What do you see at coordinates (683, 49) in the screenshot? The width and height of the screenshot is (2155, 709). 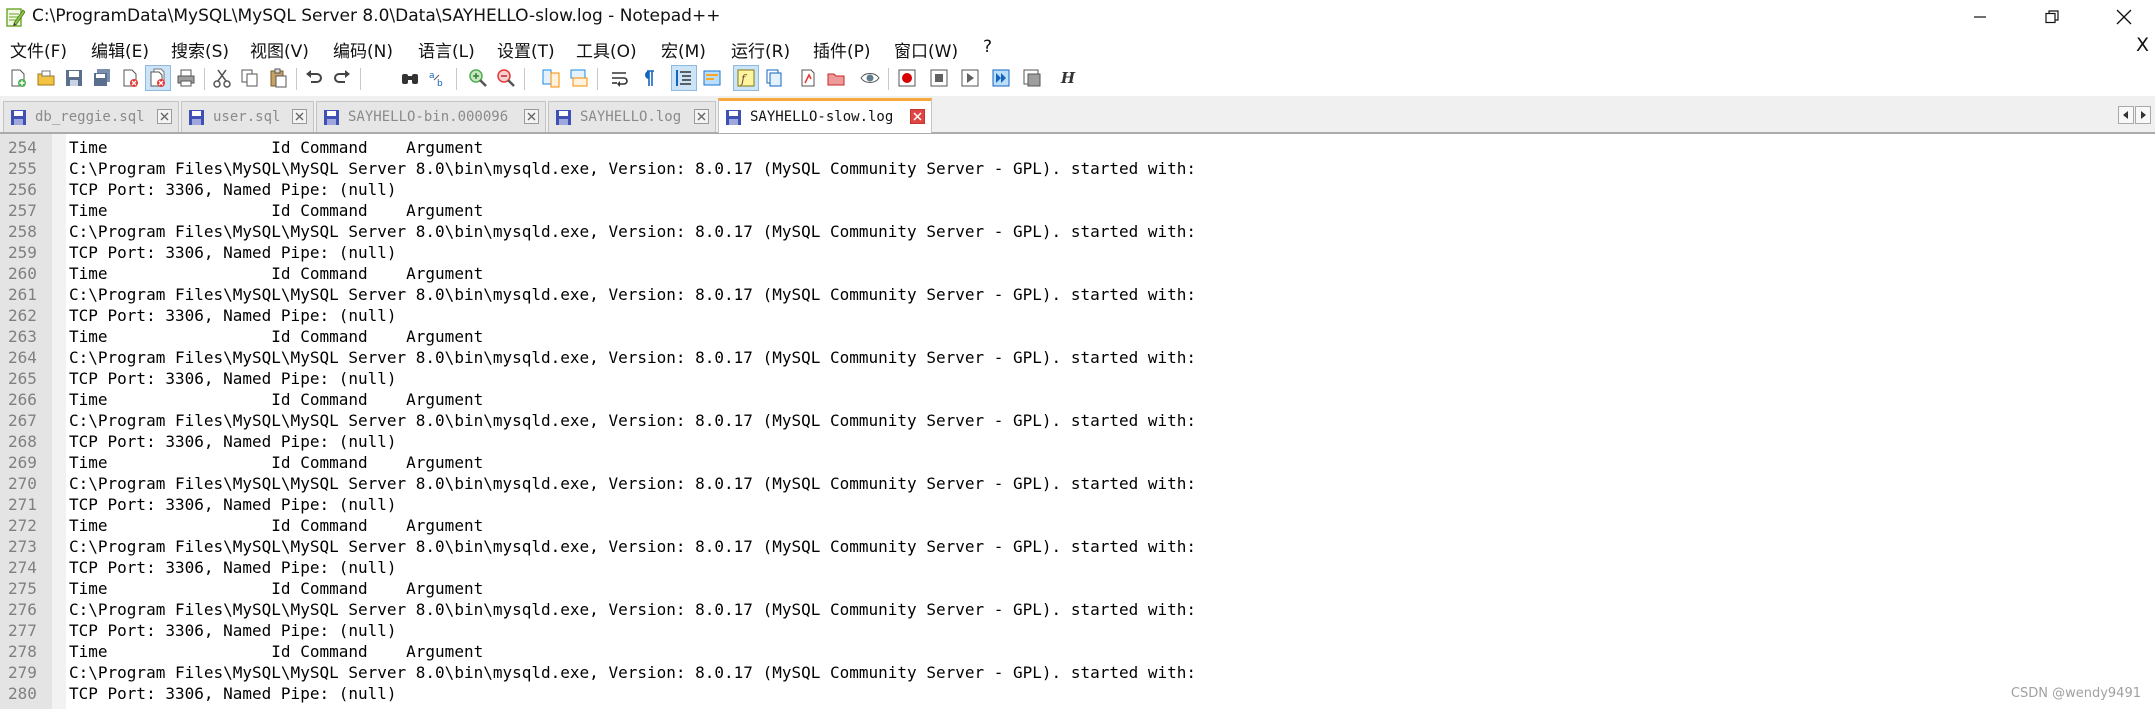 I see `menu-macro: 宏(M)` at bounding box center [683, 49].